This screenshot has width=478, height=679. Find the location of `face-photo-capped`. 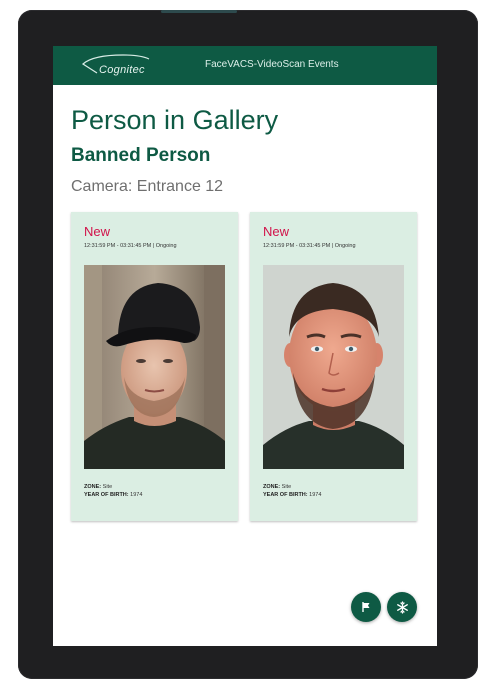

face-photo-capped is located at coordinates (154, 367).